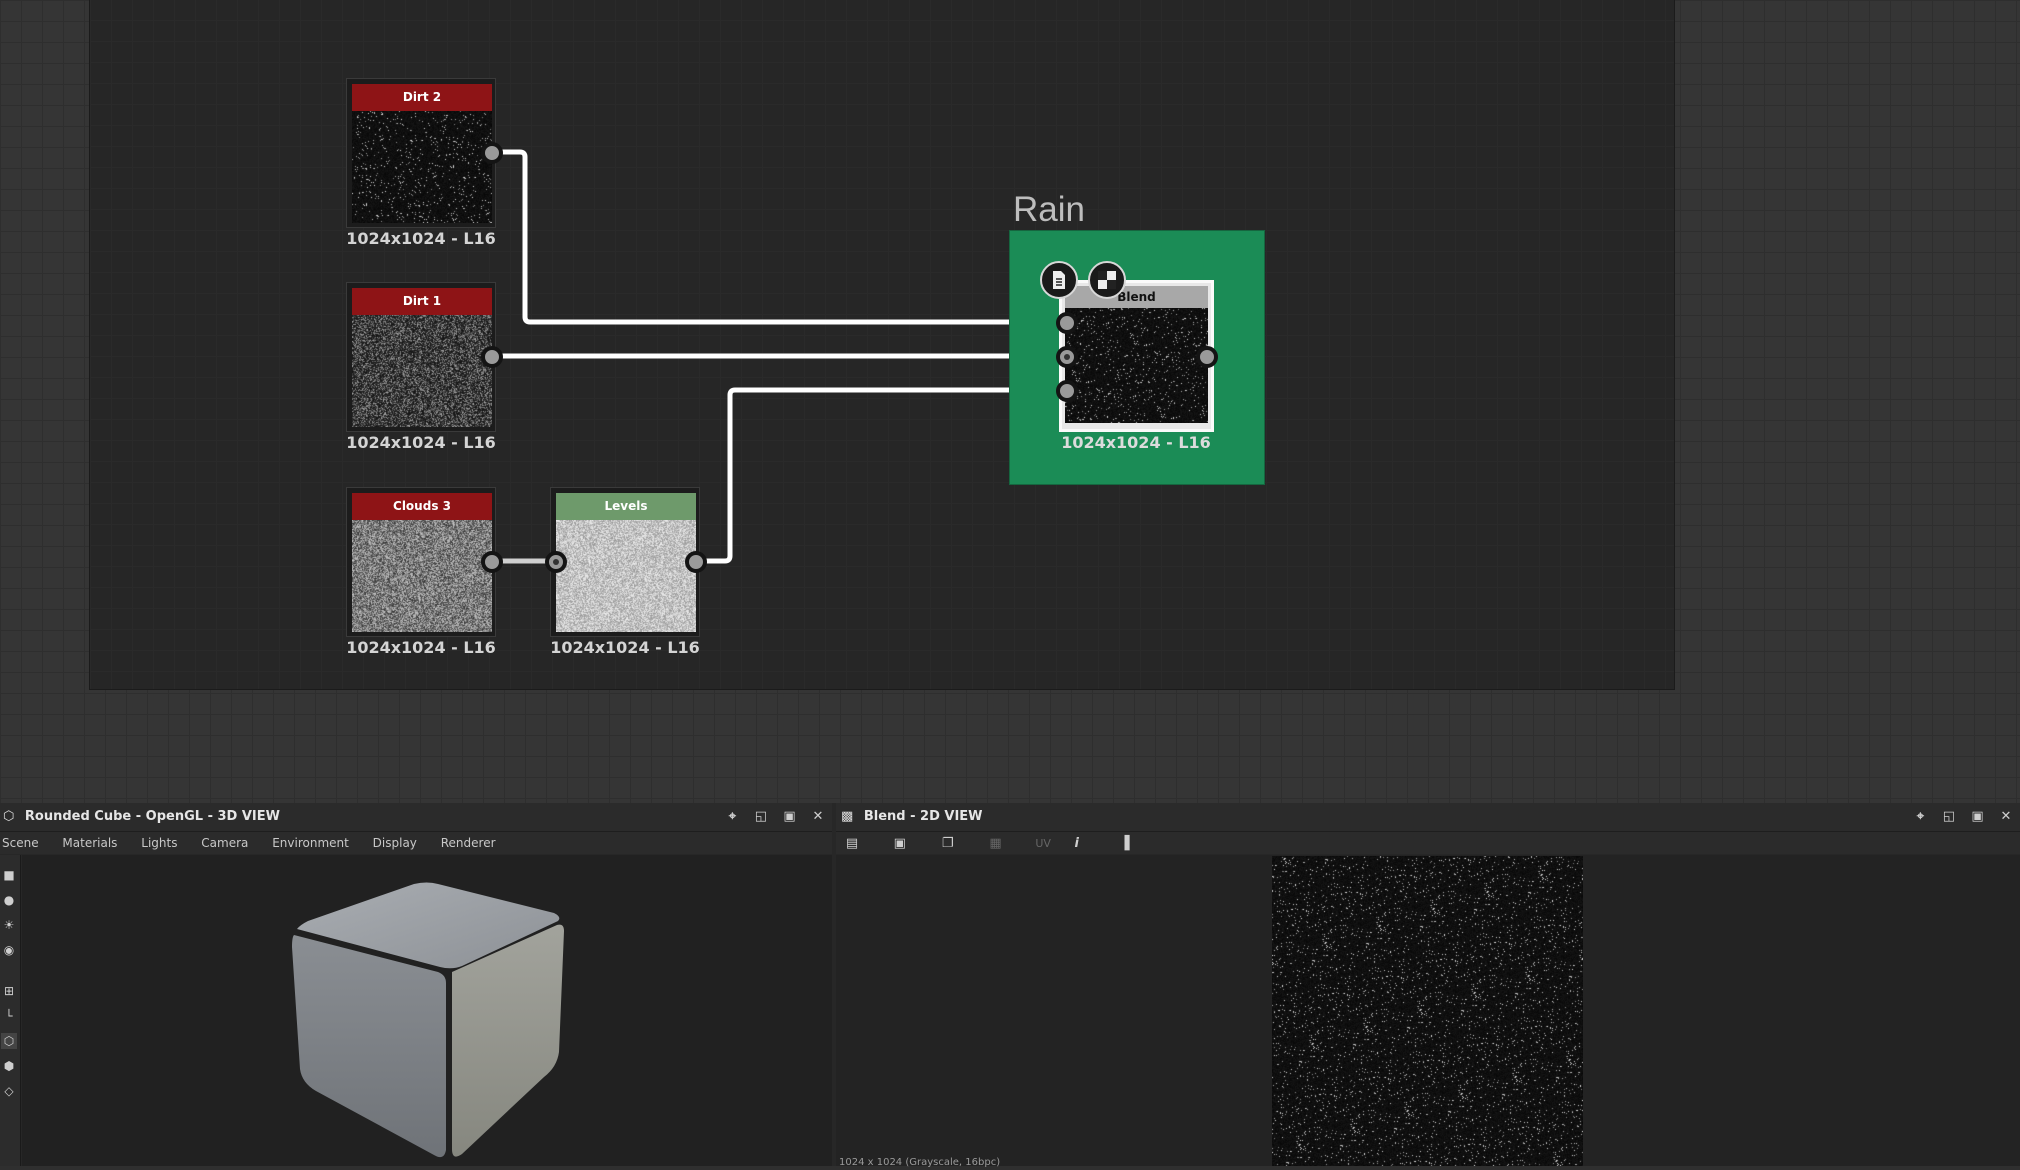  What do you see at coordinates (9, 991) in the screenshot?
I see `grid-icon: ⊞` at bounding box center [9, 991].